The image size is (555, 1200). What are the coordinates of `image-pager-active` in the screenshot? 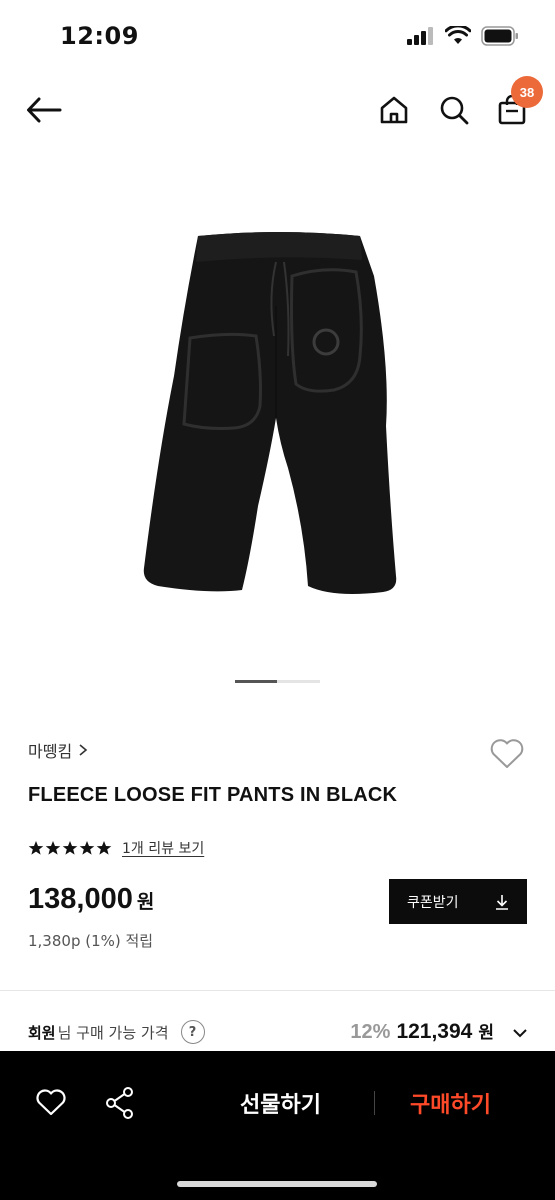 It's located at (256, 681).